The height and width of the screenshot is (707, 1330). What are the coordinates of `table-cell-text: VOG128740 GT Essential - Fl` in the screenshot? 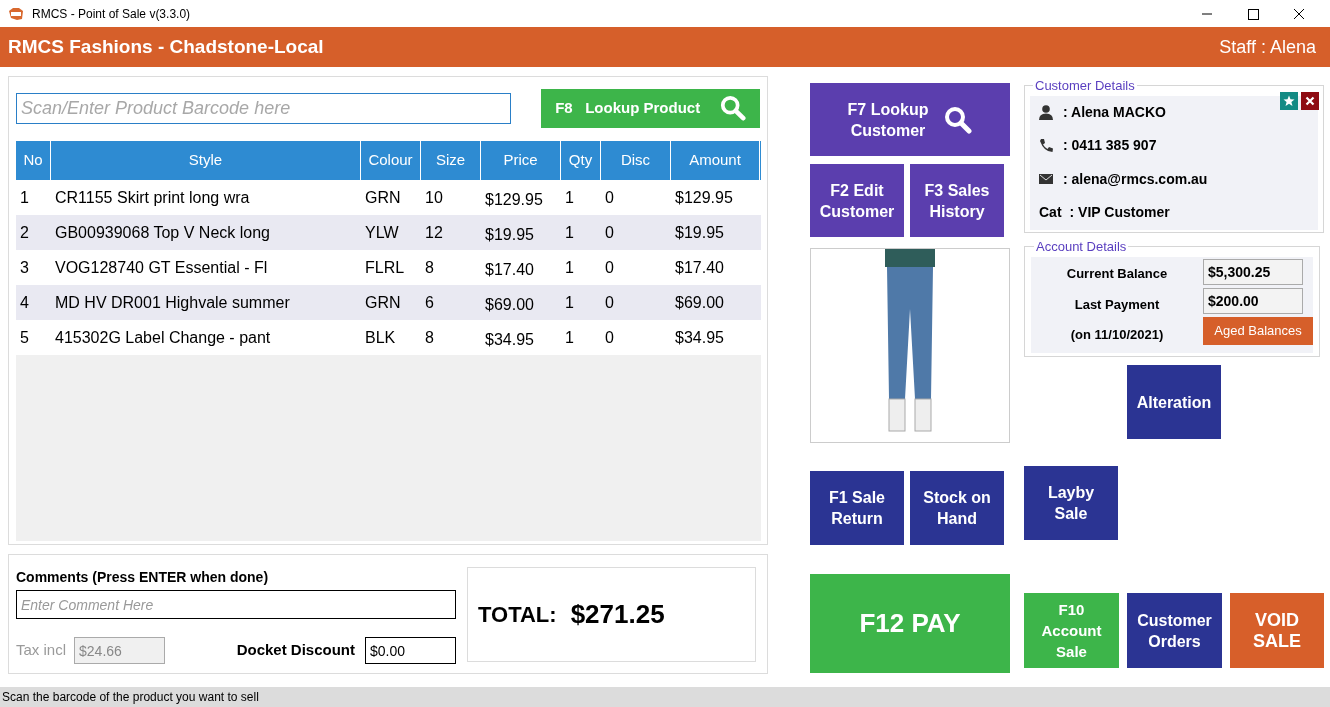 It's located at (161, 267).